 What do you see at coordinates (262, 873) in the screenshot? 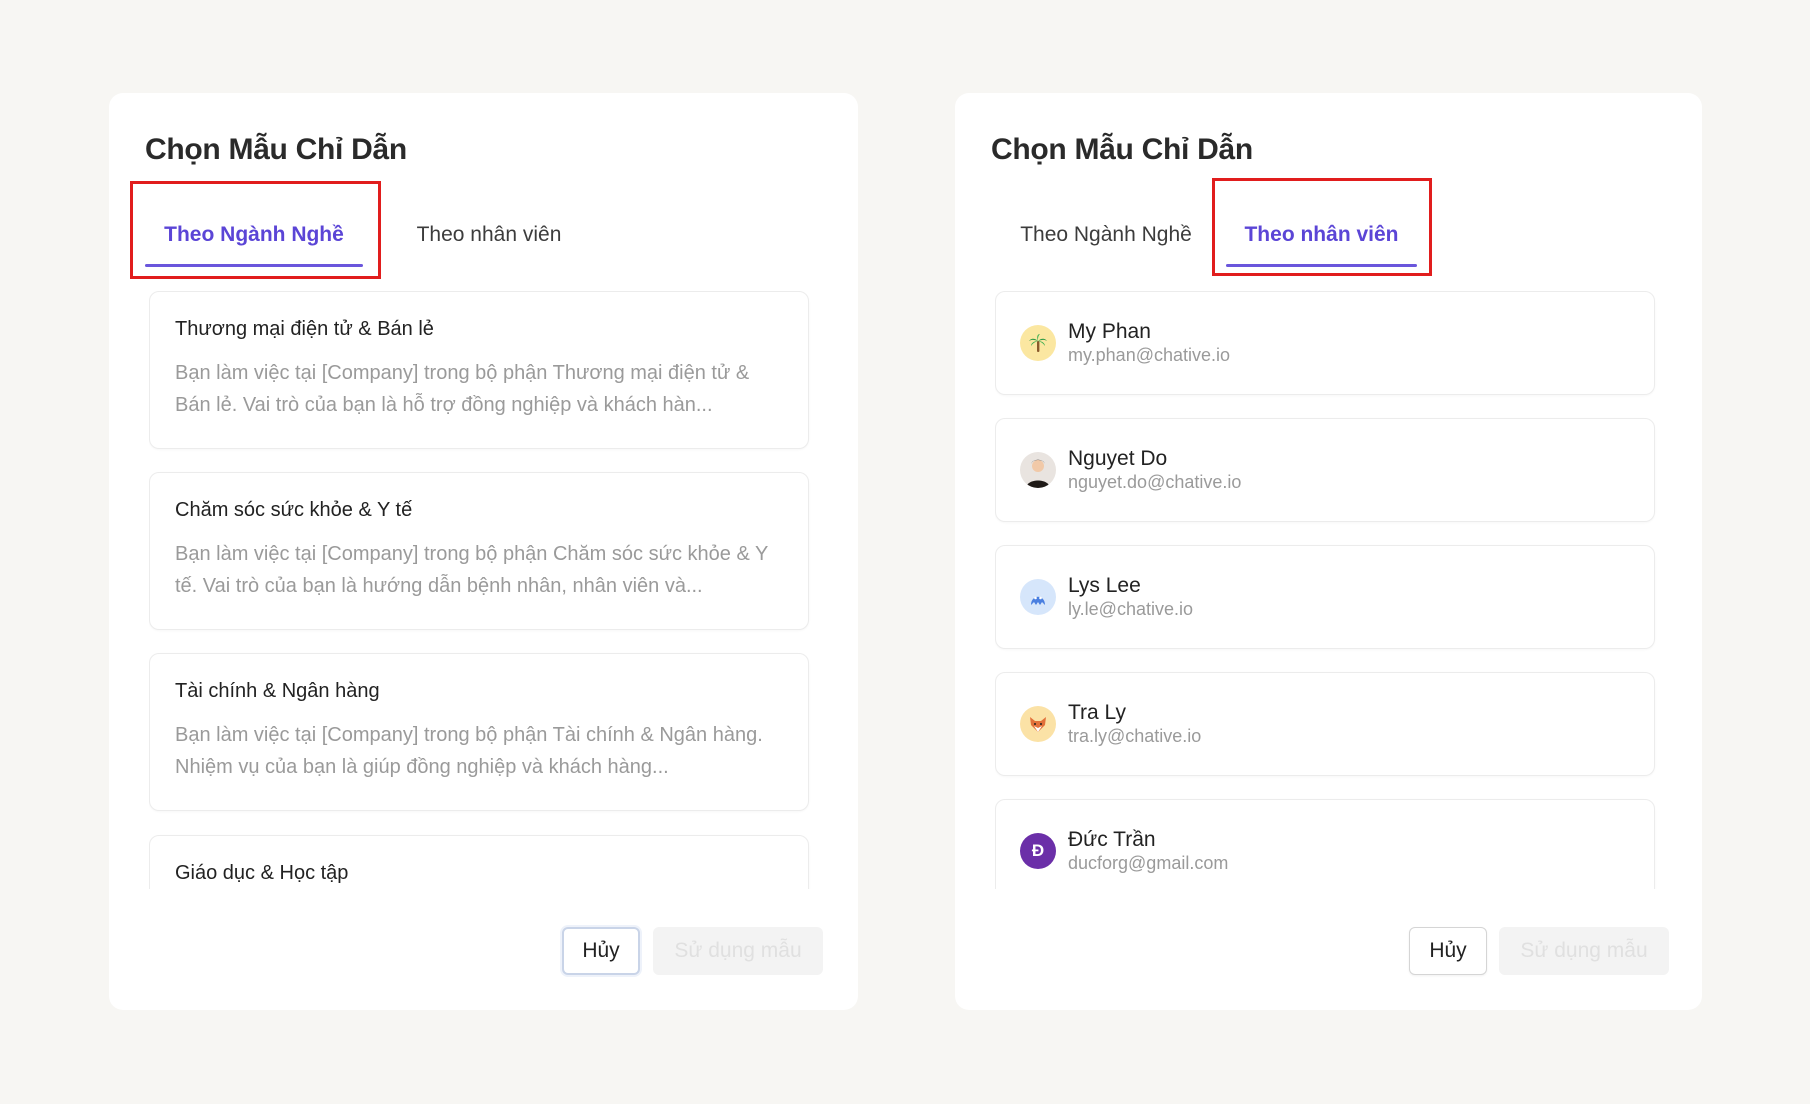
I see `industry-title: Giáo dục & Học tập` at bounding box center [262, 873].